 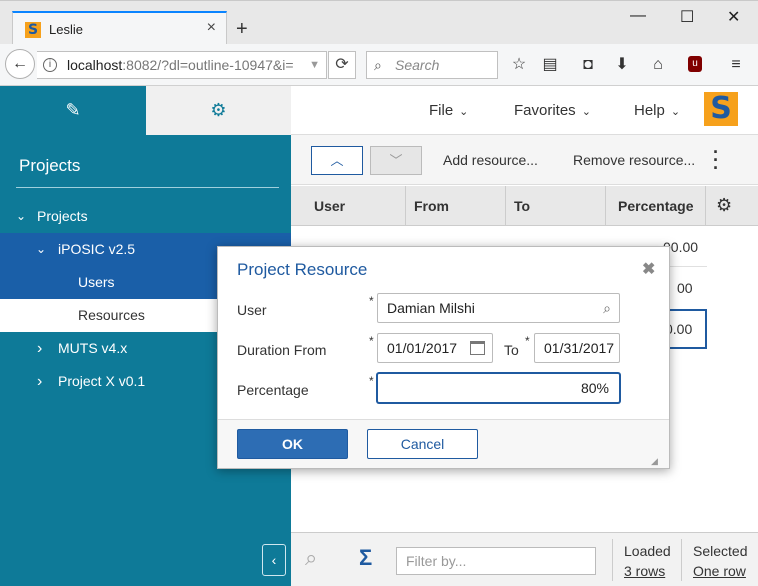 I want to click on menu-help: Help ⌄, so click(x=657, y=110).